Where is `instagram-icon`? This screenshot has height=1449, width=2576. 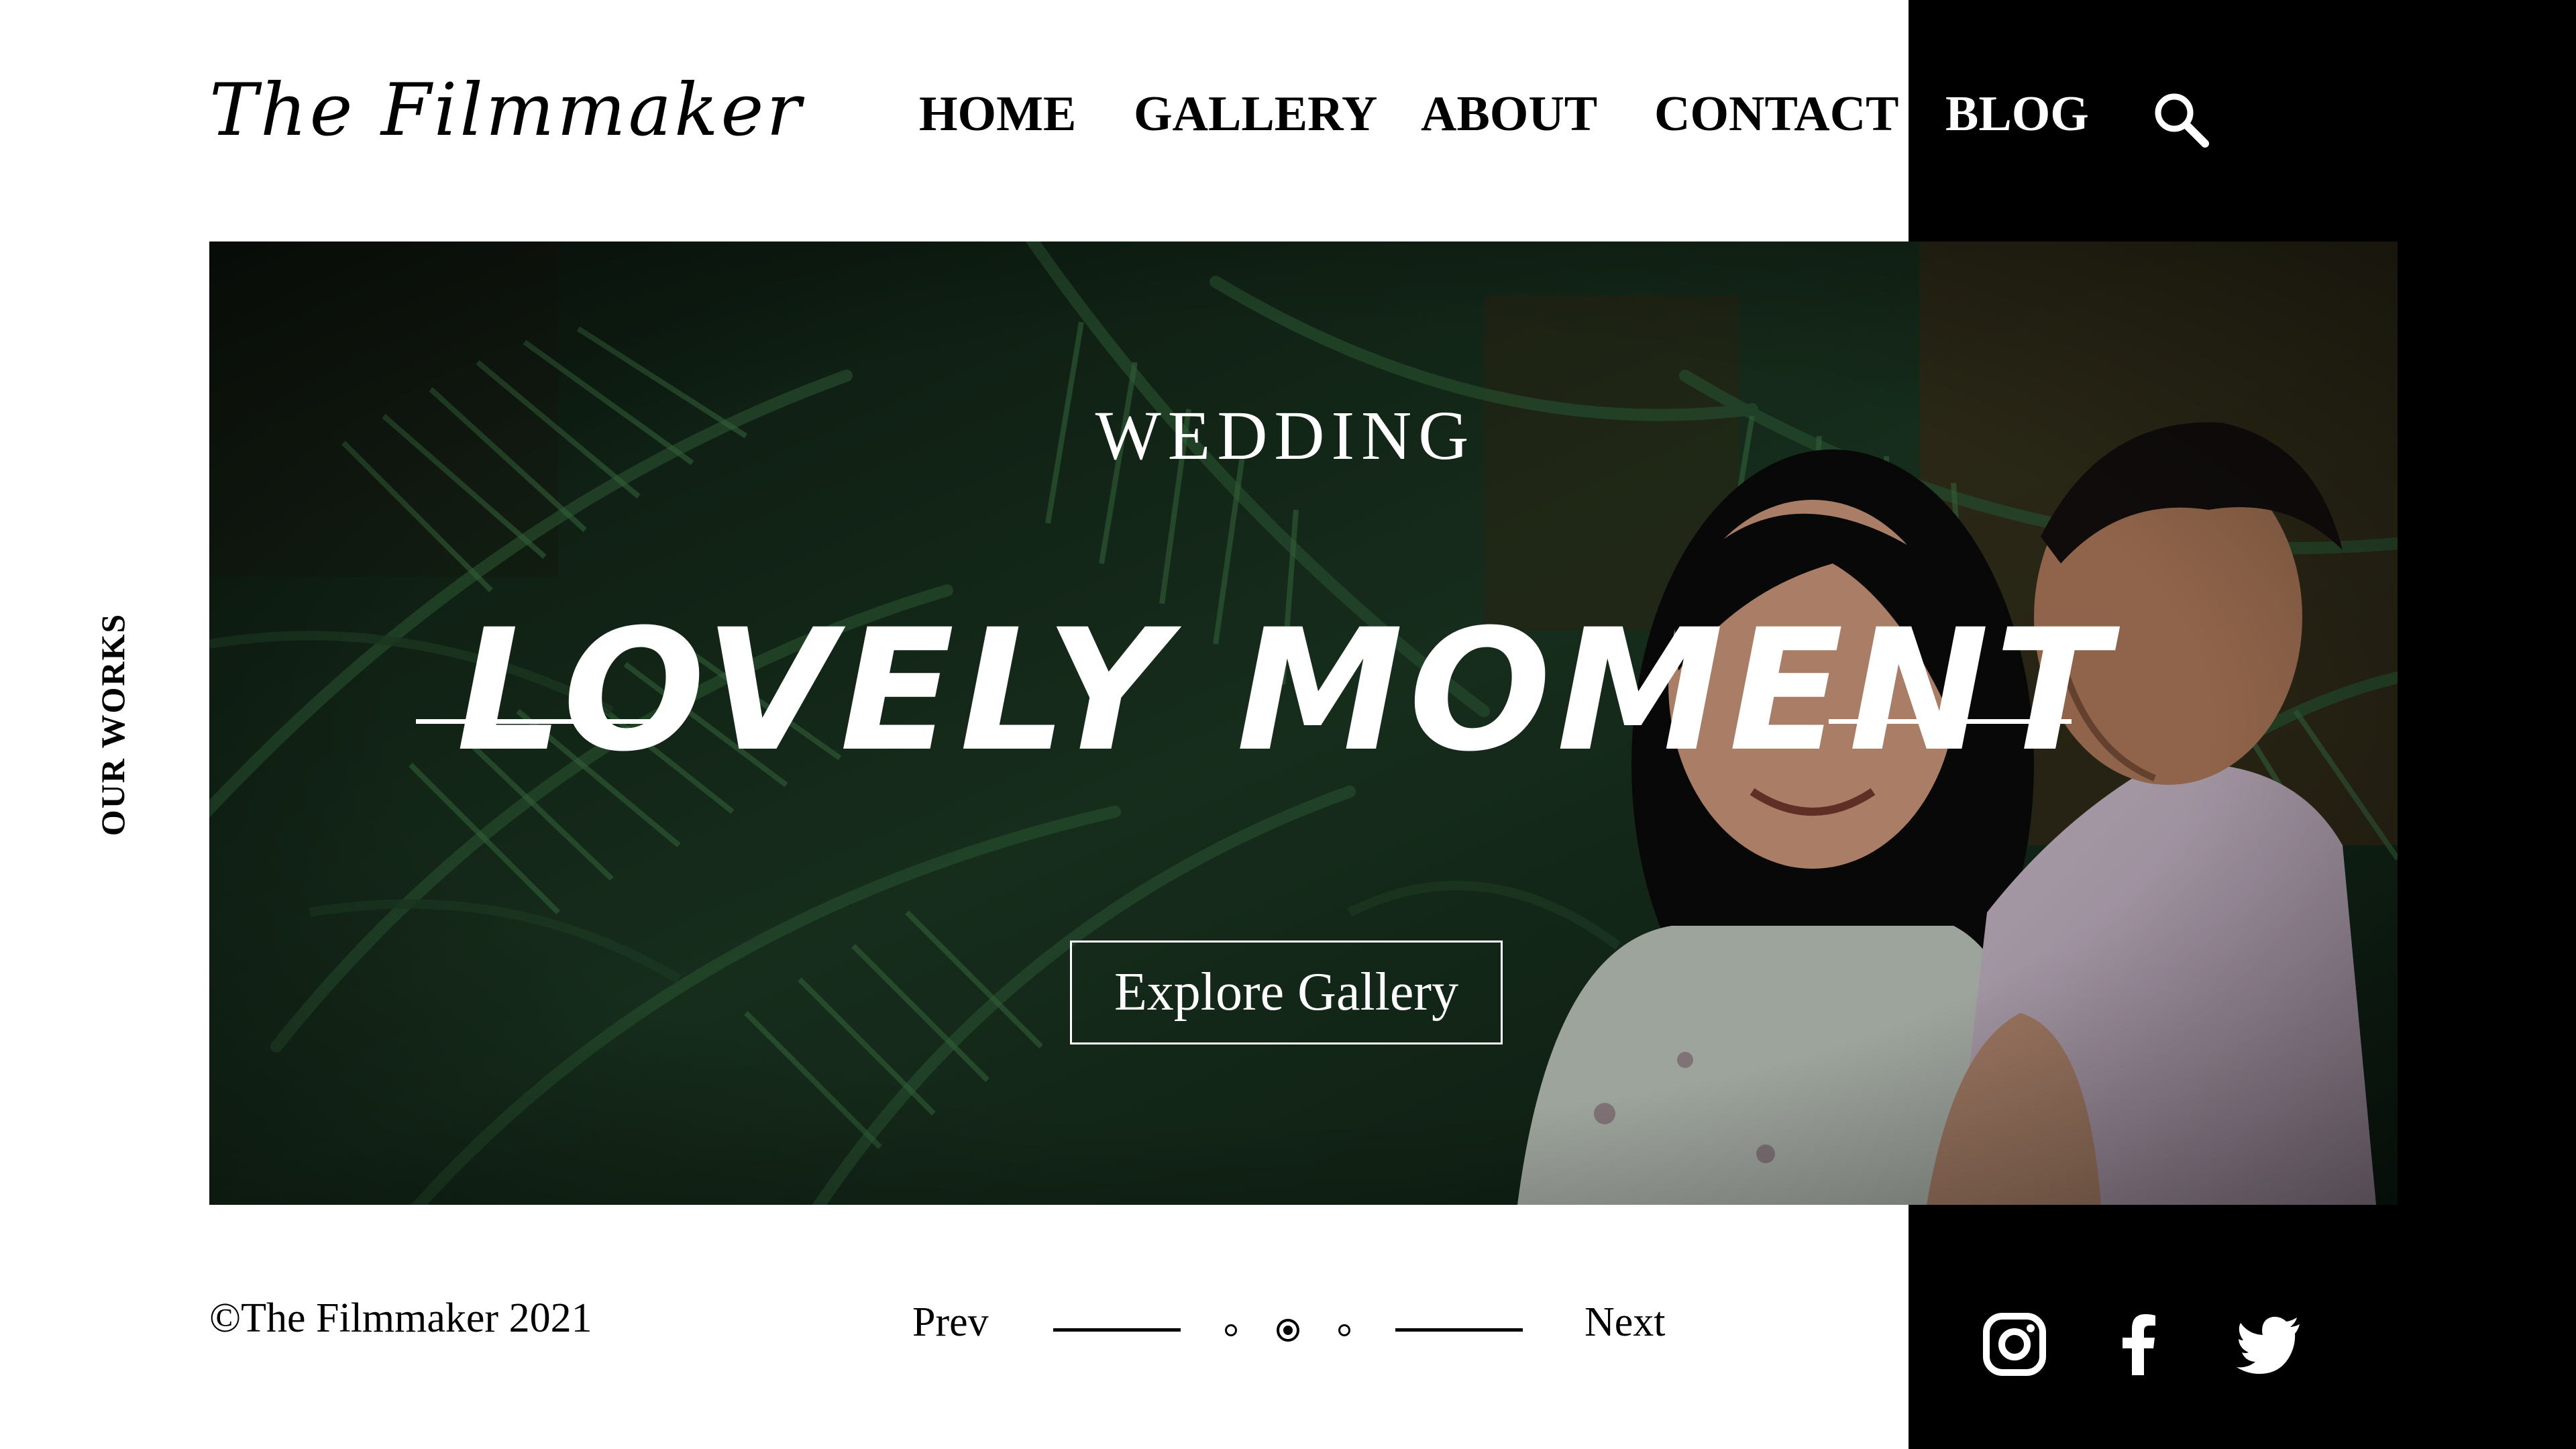
instagram-icon is located at coordinates (2014, 1344).